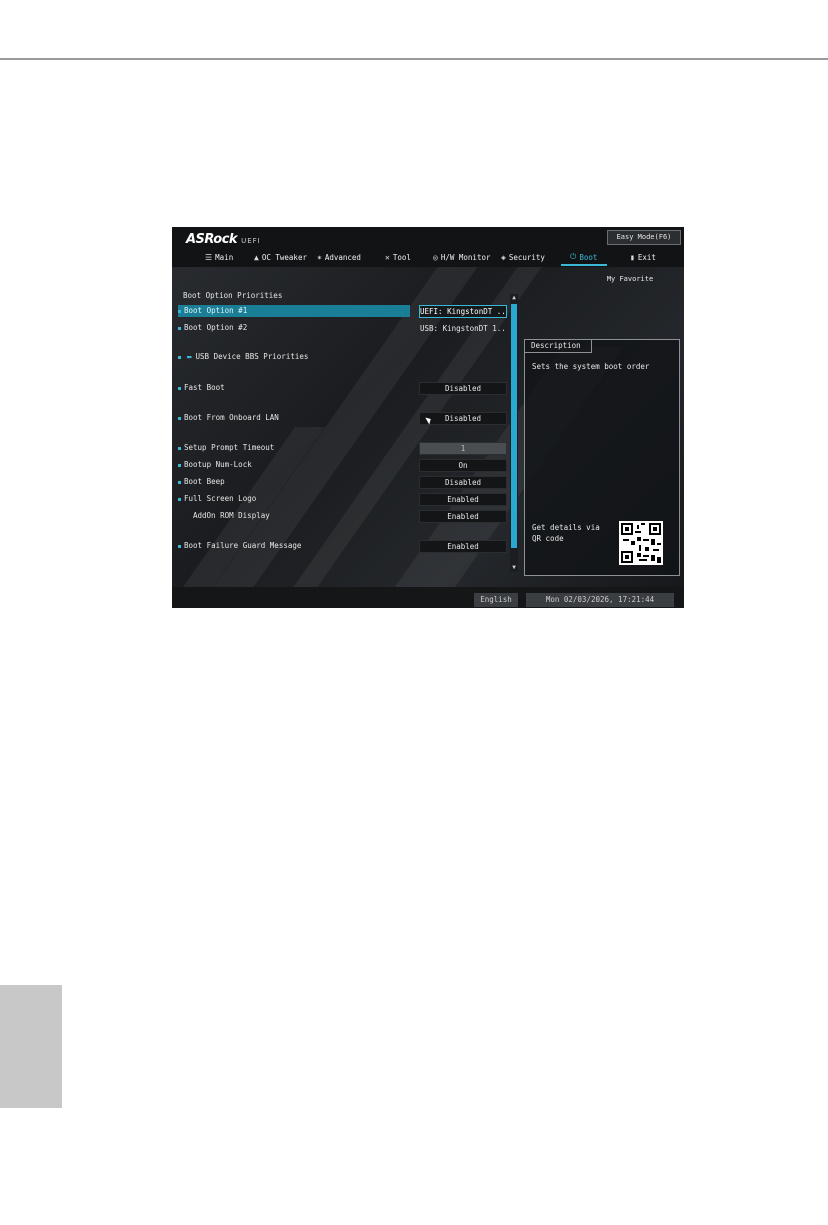 This screenshot has width=828, height=1225. I want to click on tab-oc-tweaker: ▲ OC Tweaker, so click(280, 257).